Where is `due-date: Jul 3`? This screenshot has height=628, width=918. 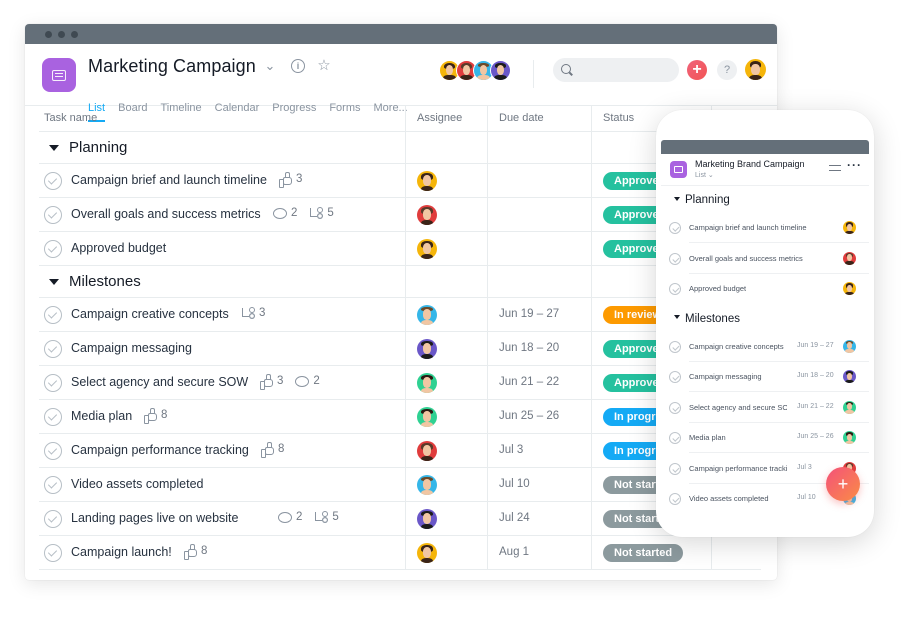
due-date: Jul 3 is located at coordinates (511, 450).